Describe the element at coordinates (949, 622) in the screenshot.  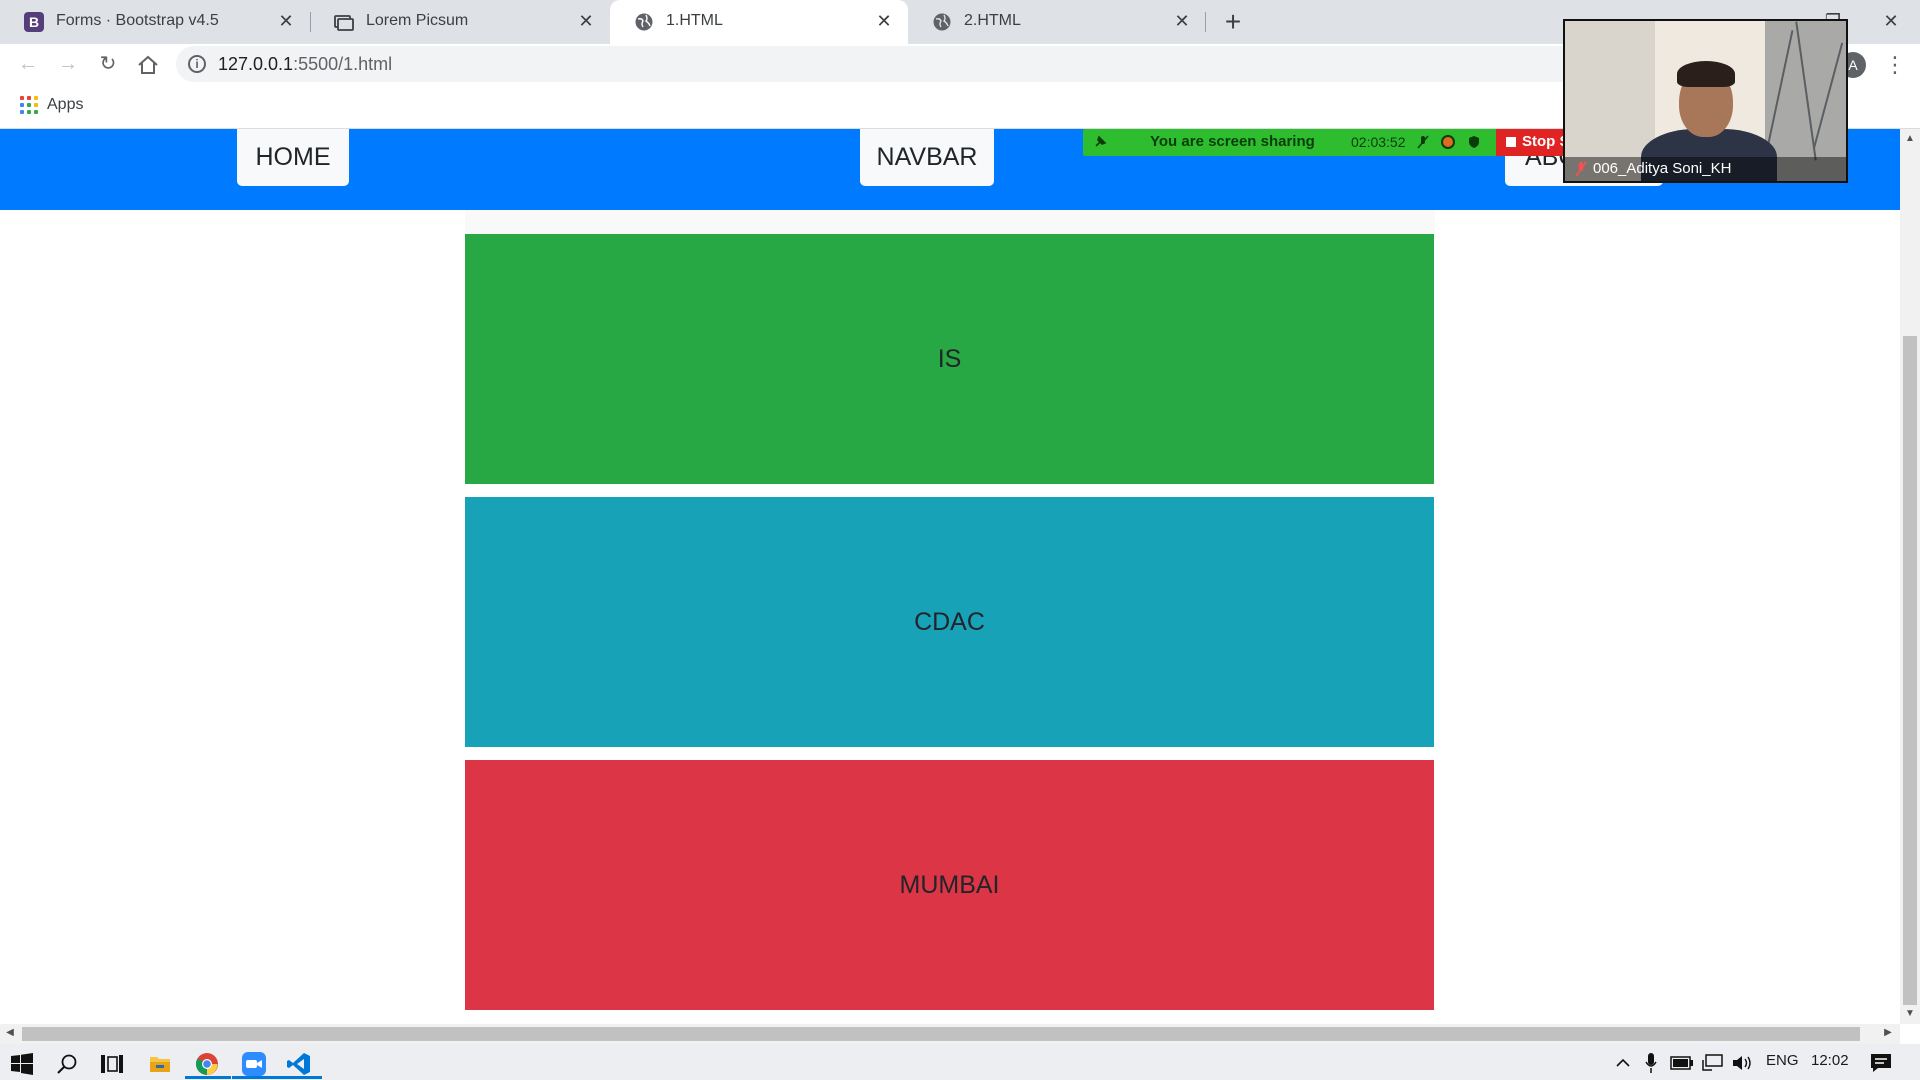
I see `block-cdac: CDAC` at that location.